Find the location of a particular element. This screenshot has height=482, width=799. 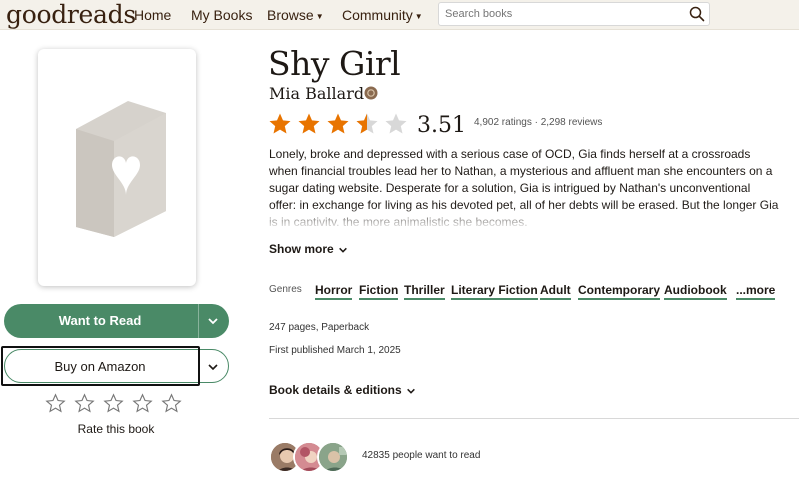

average-rating-stars is located at coordinates (338, 124).